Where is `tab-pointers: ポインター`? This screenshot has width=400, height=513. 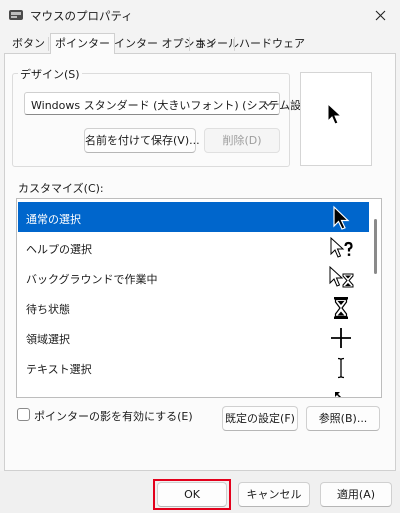 tab-pointers: ポインター is located at coordinates (82, 43).